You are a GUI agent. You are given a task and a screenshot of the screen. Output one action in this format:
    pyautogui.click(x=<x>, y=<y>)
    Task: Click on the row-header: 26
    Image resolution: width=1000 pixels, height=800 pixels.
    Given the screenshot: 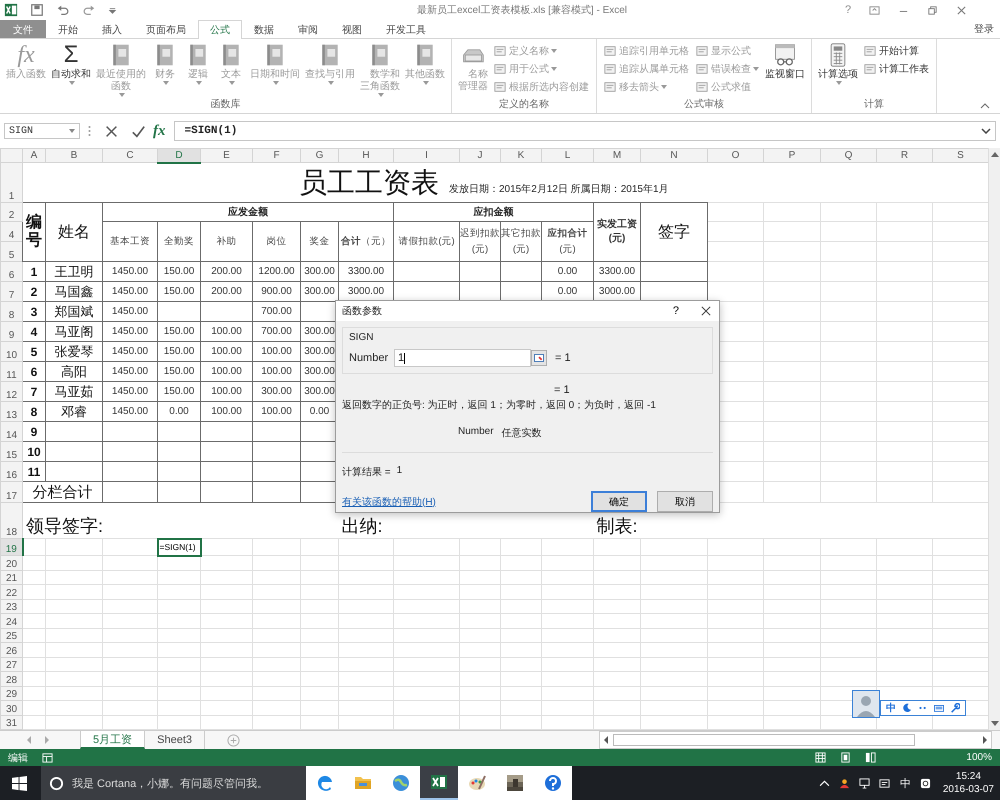 What is the action you would take?
    pyautogui.click(x=11, y=649)
    